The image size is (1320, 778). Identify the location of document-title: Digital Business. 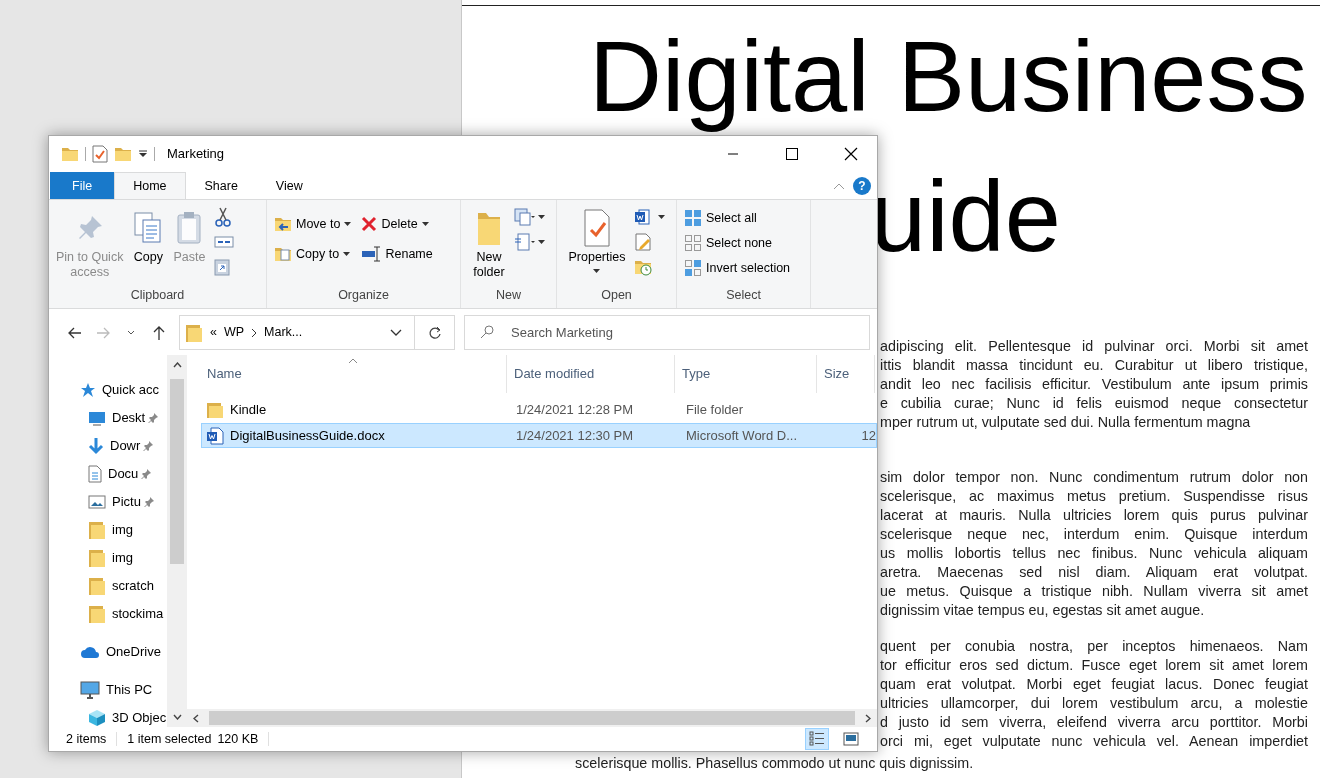
(948, 76).